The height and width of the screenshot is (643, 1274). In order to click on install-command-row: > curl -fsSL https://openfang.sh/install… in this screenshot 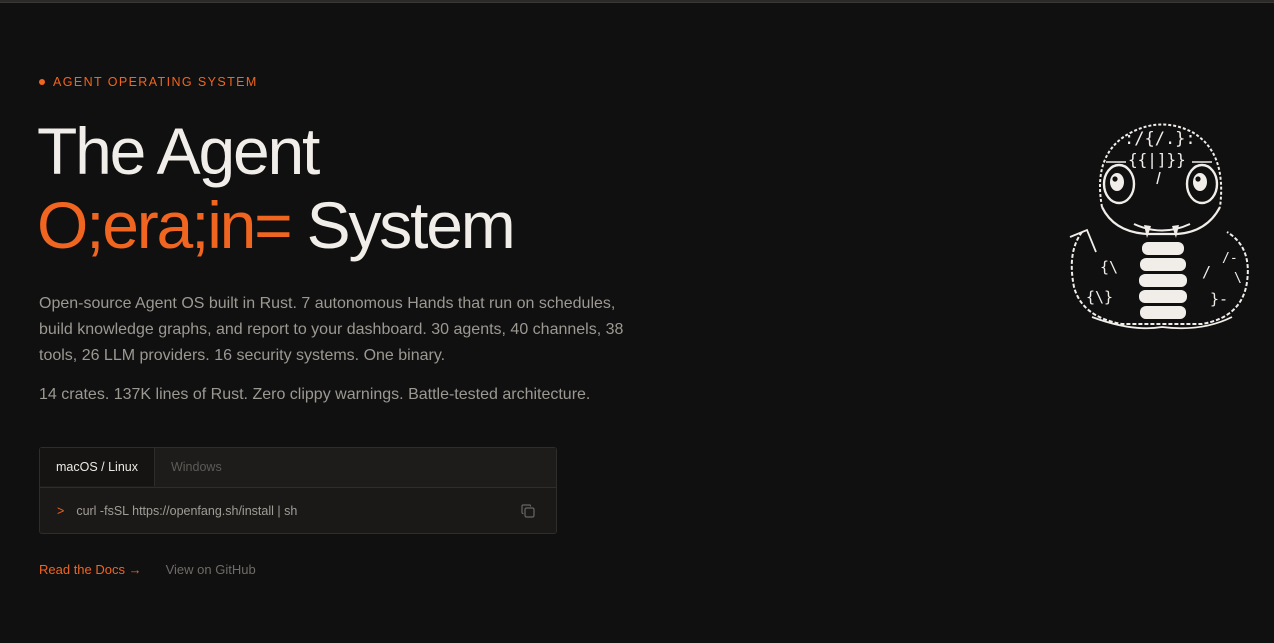, I will do `click(298, 511)`.